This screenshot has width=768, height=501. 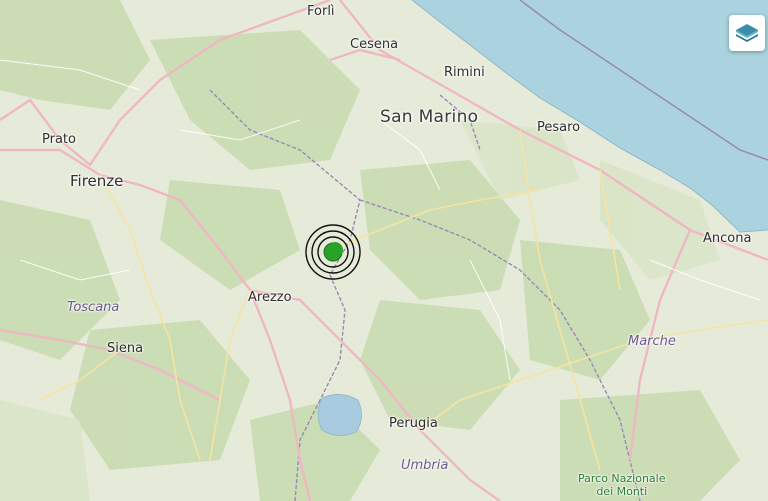 I want to click on label-marche: Marche, so click(x=652, y=341).